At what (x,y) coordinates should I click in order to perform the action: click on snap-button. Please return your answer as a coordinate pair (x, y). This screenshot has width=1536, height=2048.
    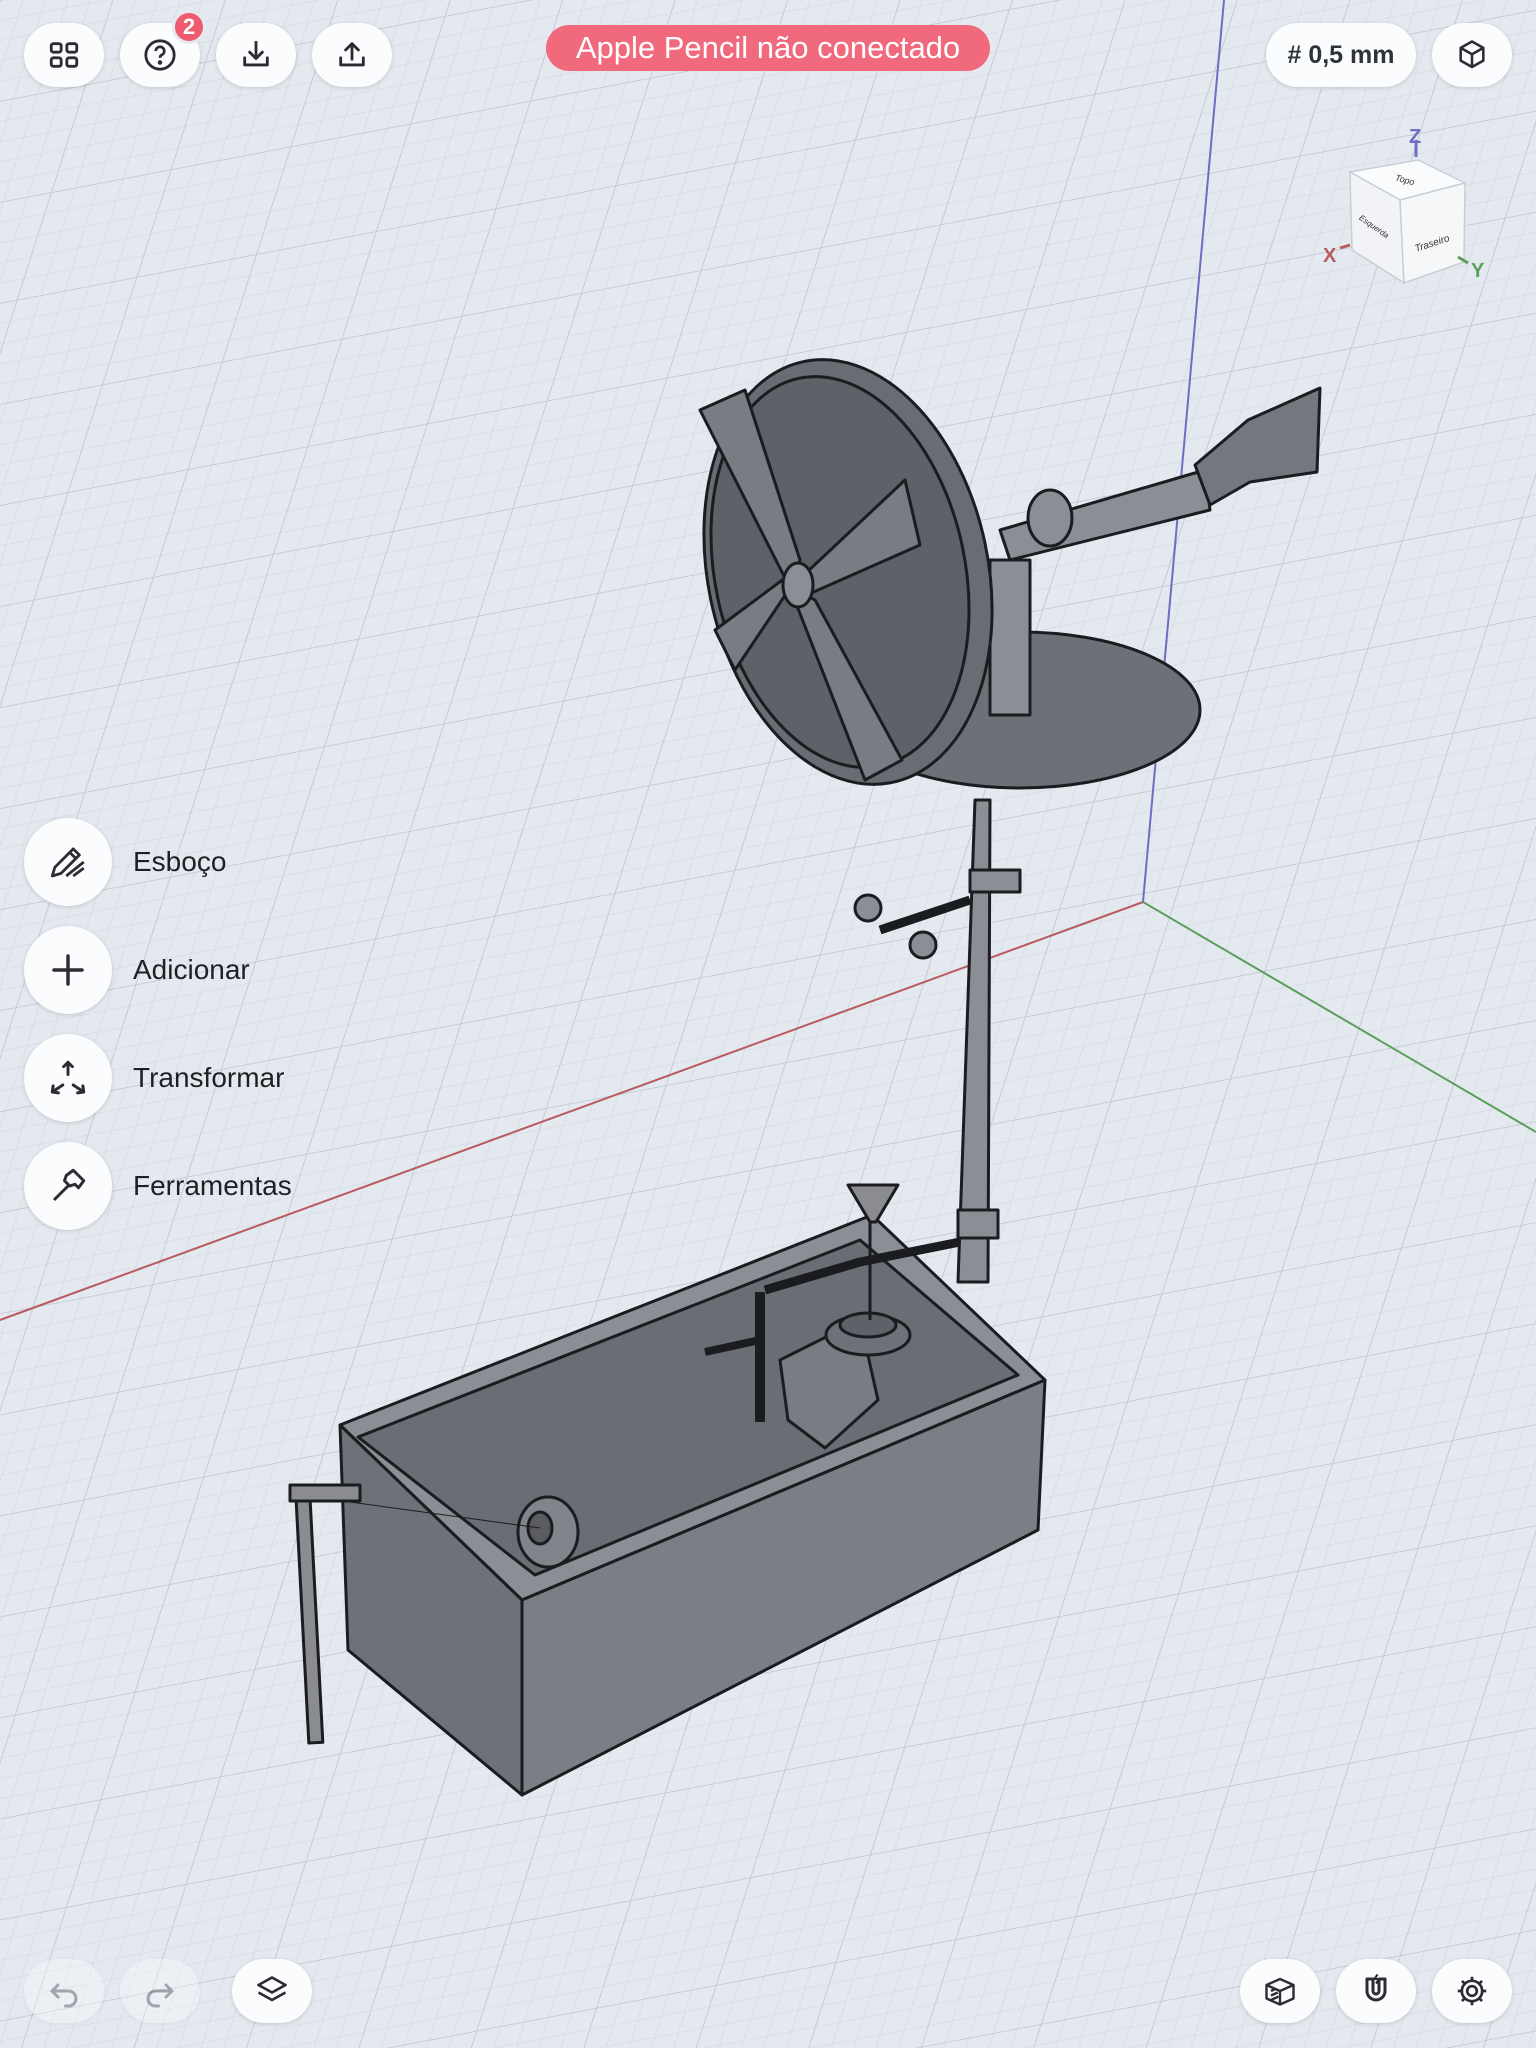
    Looking at the image, I should click on (1376, 1991).